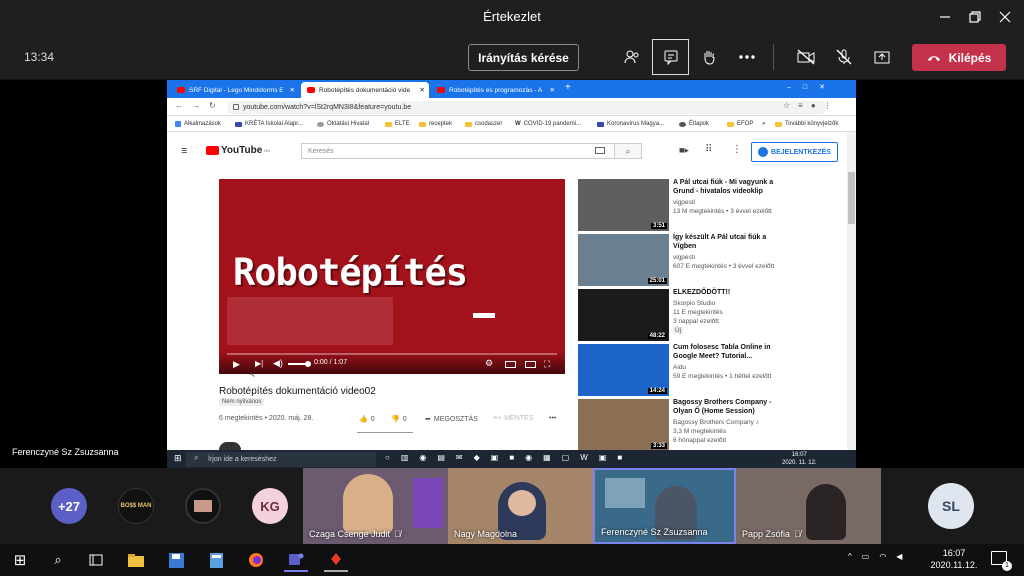 The width and height of the screenshot is (1024, 576). I want to click on raise-hand-icon, so click(709, 57).